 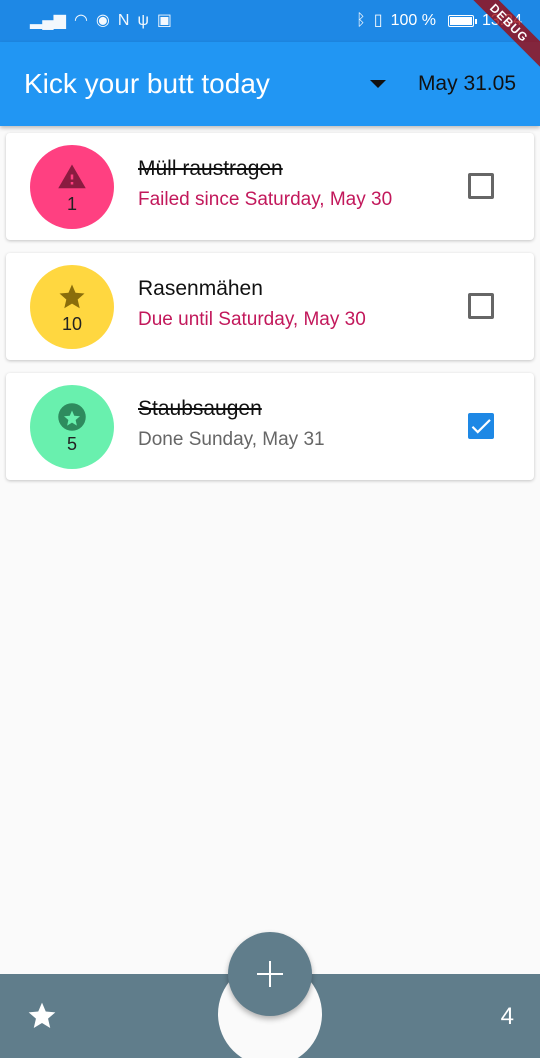 I want to click on task-count: 10, so click(x=72, y=323).